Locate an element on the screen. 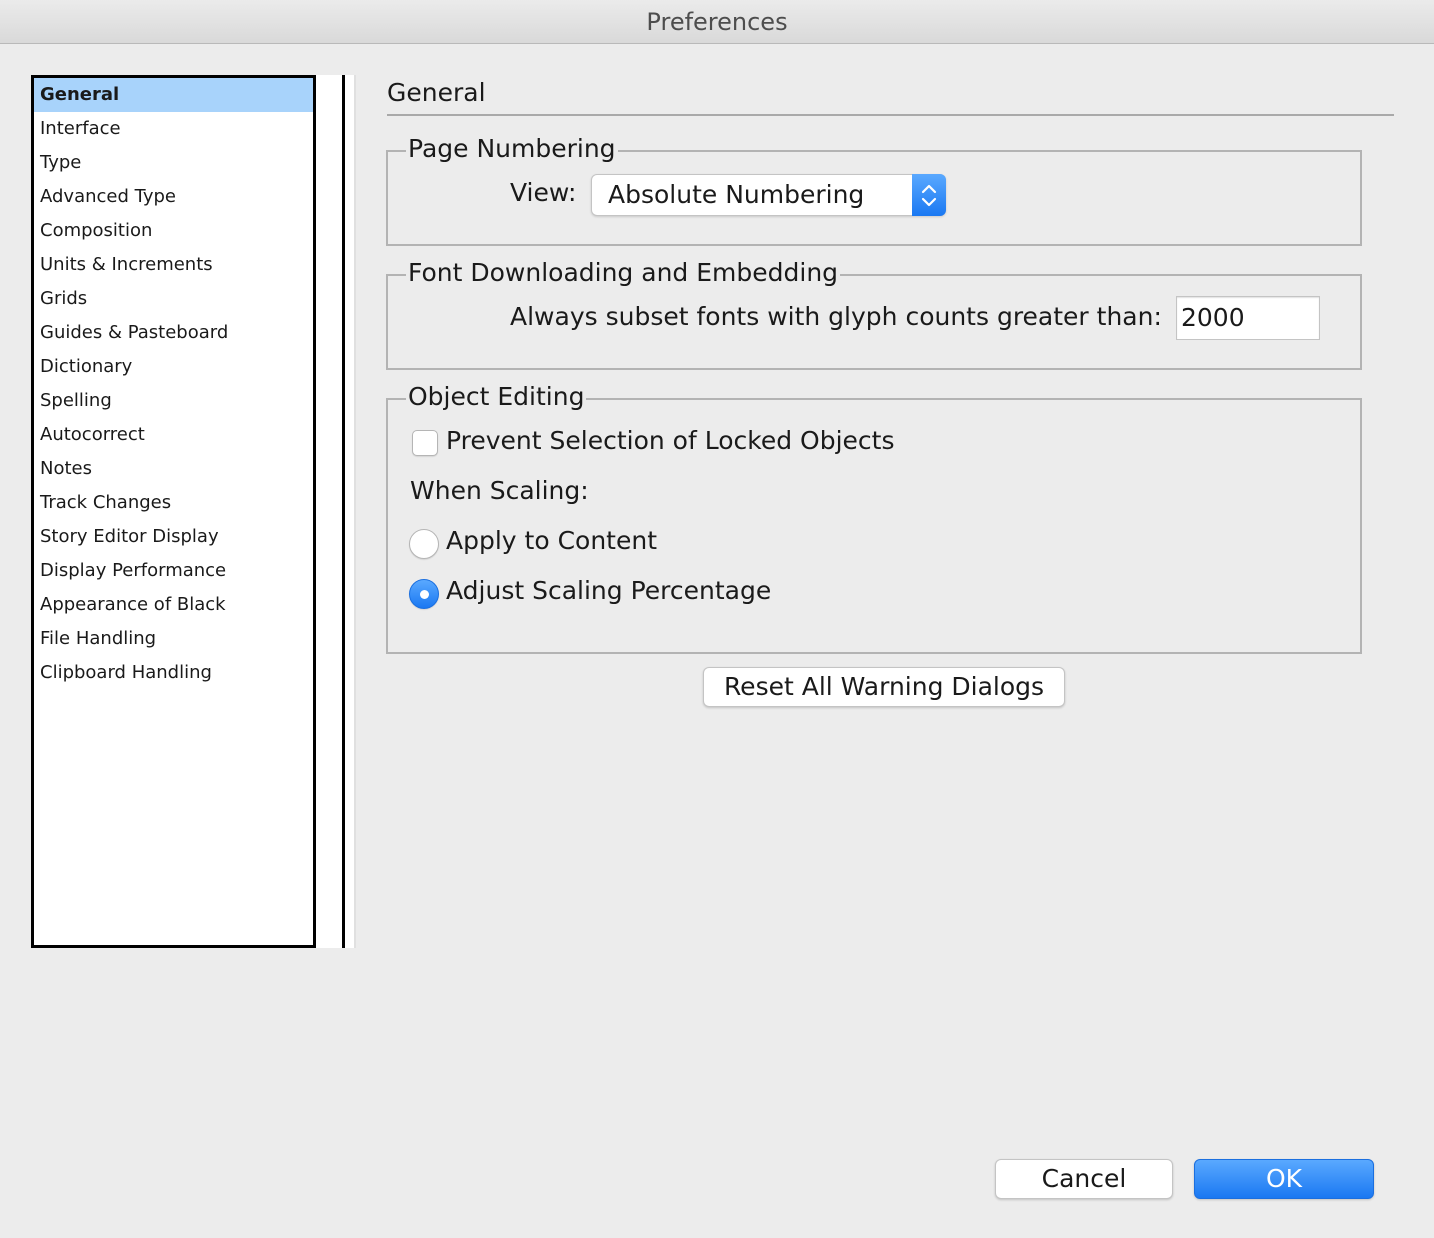 The width and height of the screenshot is (1434, 1238). sidebar-item-interface: Interface is located at coordinates (173, 129).